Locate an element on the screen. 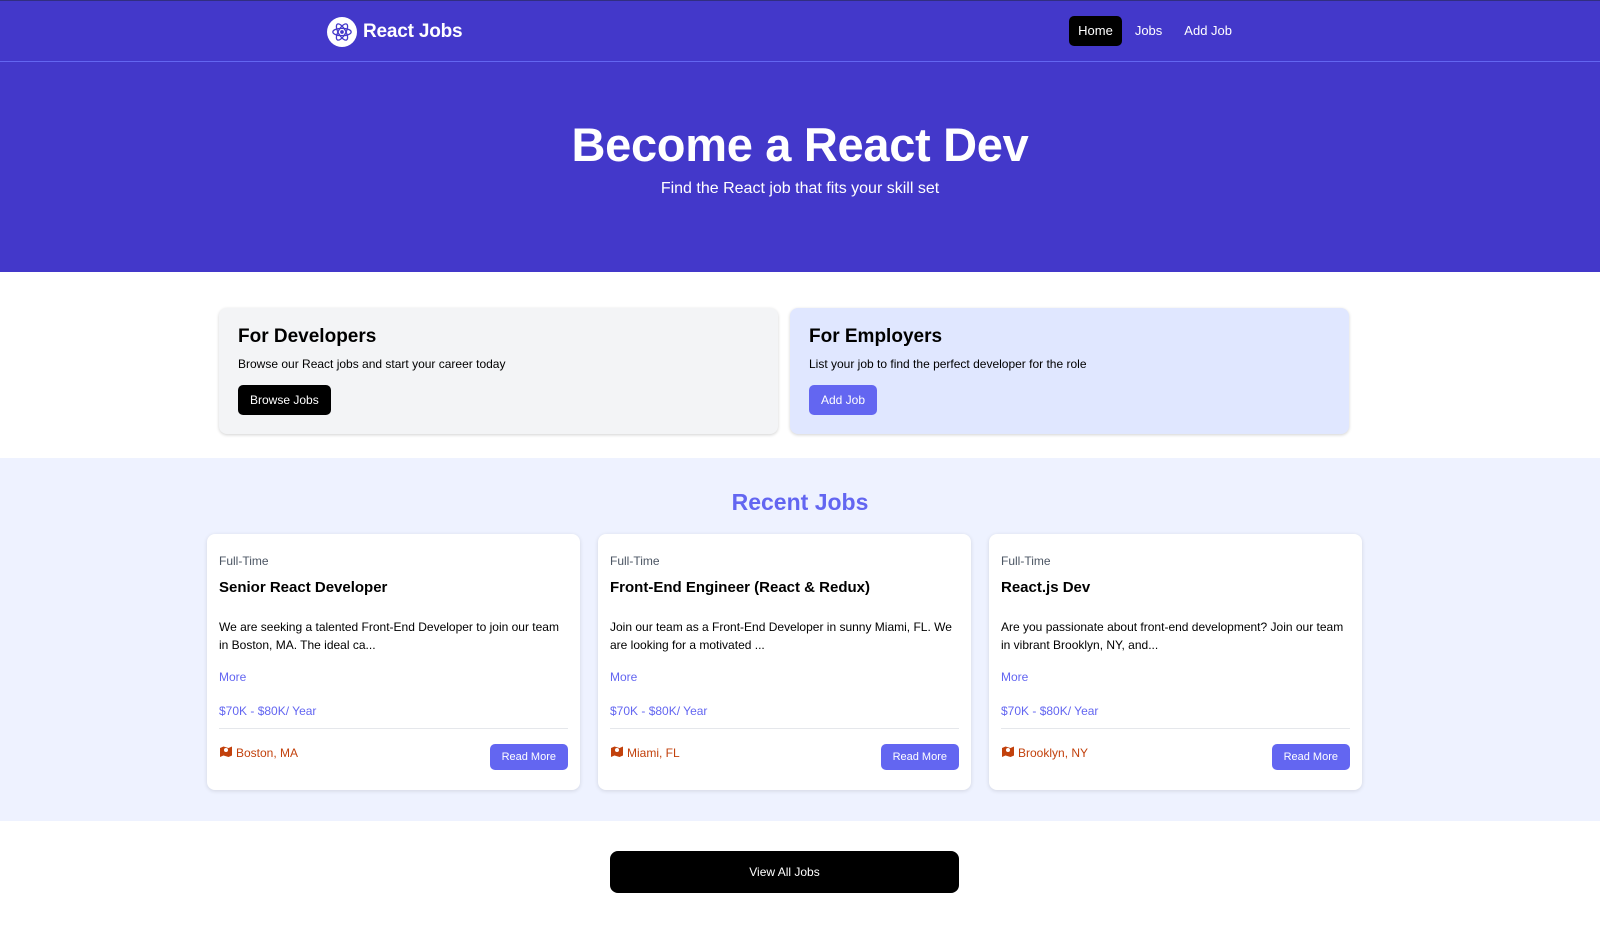  job-location: Miami, FL is located at coordinates (645, 752).